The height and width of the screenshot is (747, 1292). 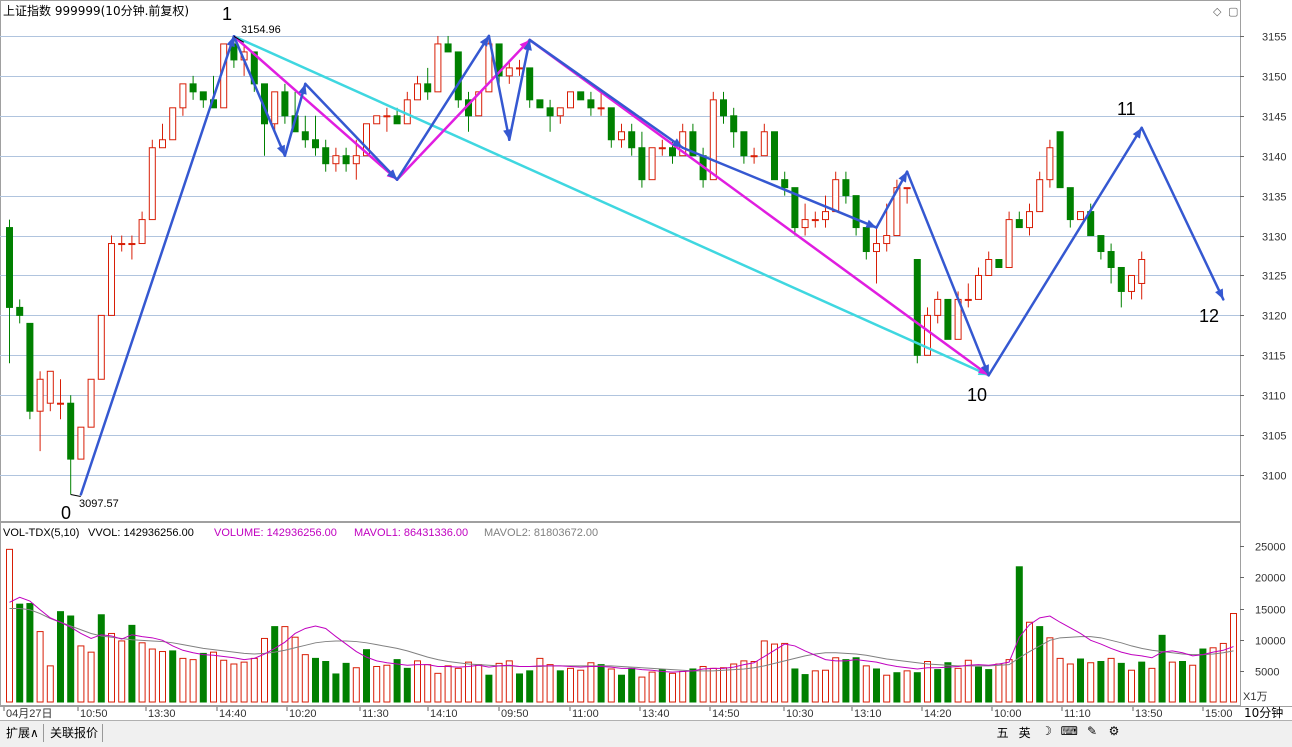 I want to click on tab-expand: 扩展∧, so click(x=23, y=733).